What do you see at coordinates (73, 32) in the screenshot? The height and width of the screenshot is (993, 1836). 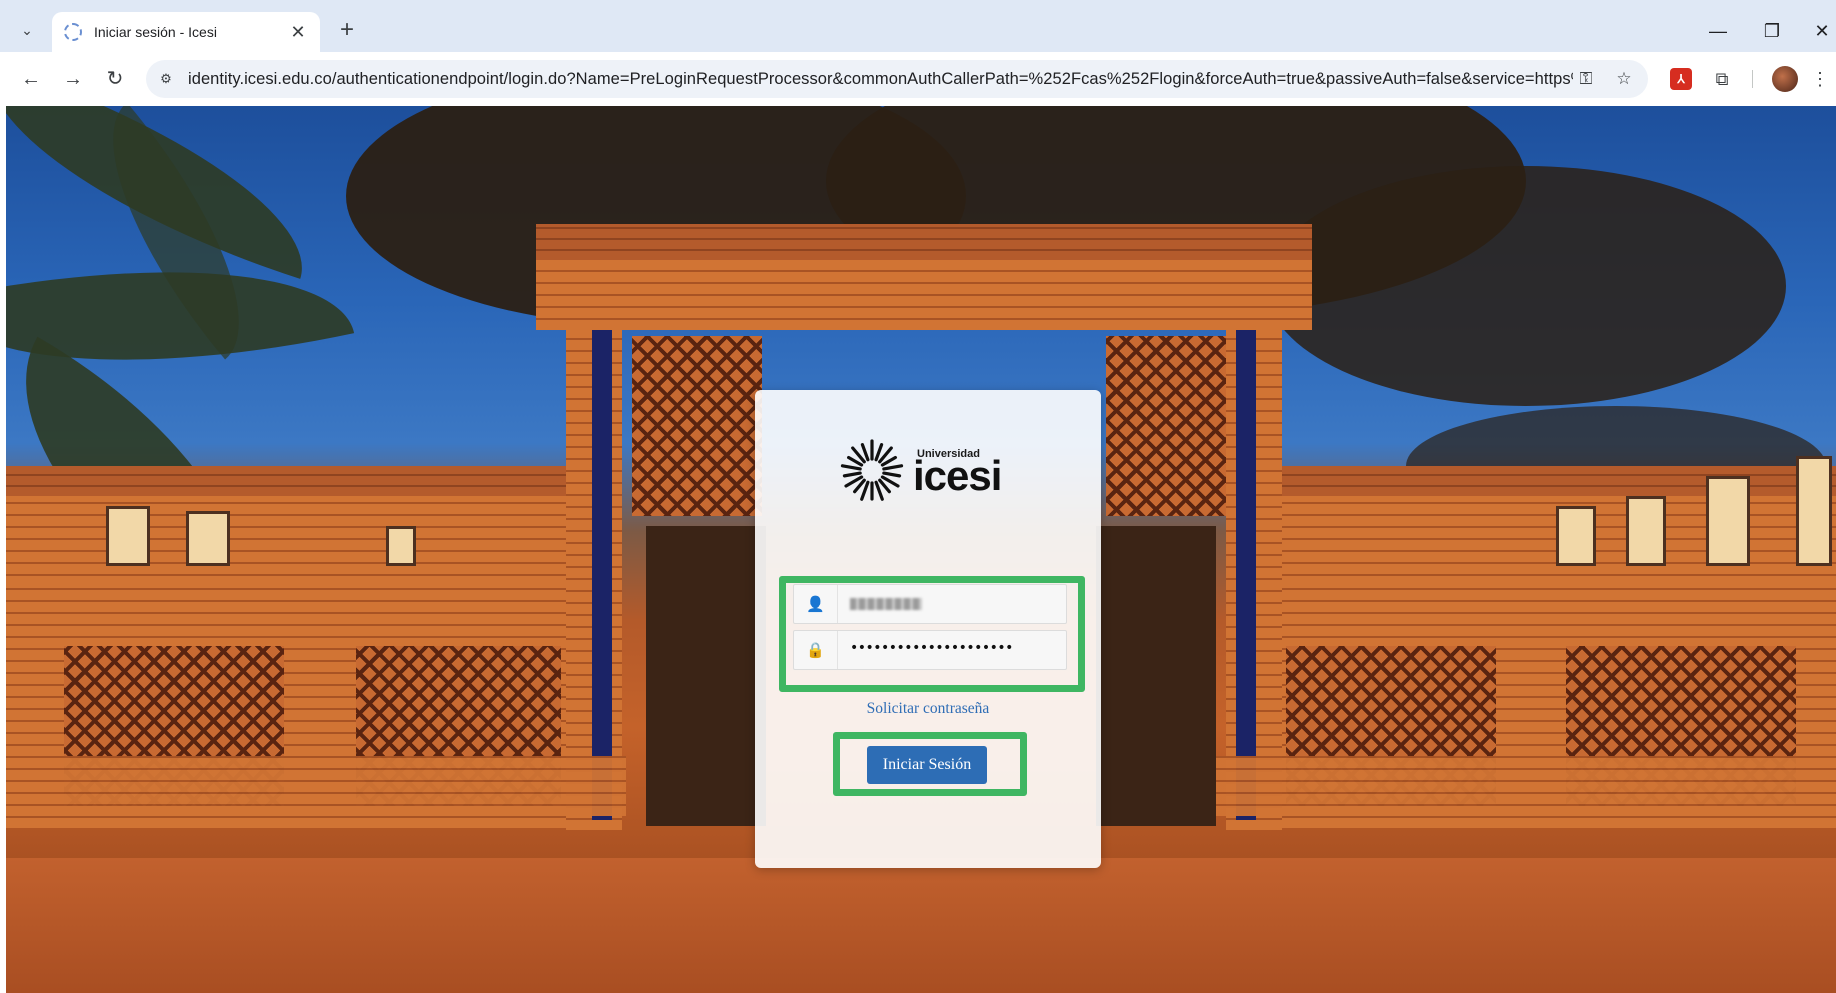 I see `tab-favicon-icon` at bounding box center [73, 32].